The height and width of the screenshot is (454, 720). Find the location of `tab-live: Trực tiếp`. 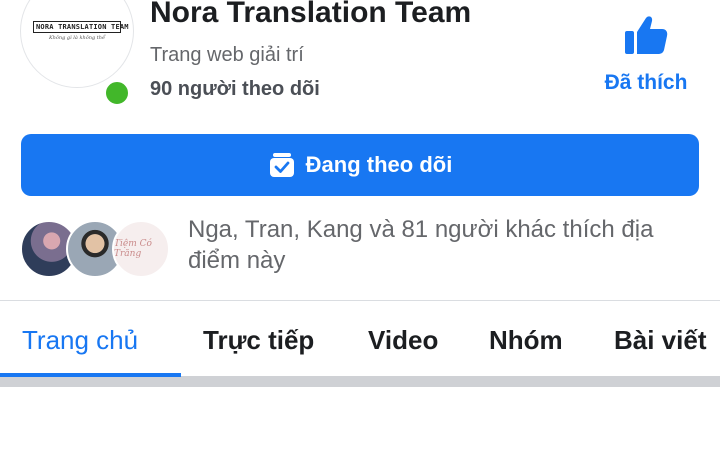

tab-live: Trực tiếp is located at coordinates (258, 340).